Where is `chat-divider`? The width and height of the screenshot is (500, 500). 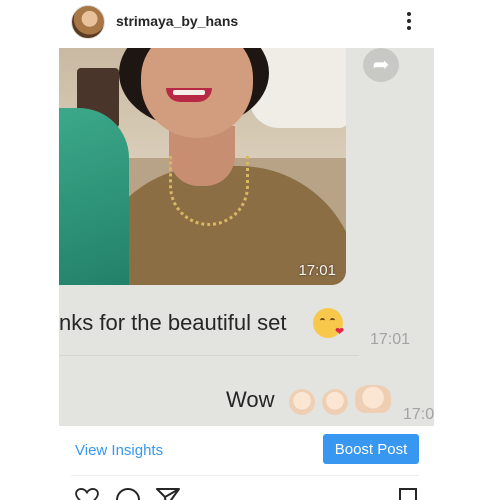
chat-divider is located at coordinates (209, 355).